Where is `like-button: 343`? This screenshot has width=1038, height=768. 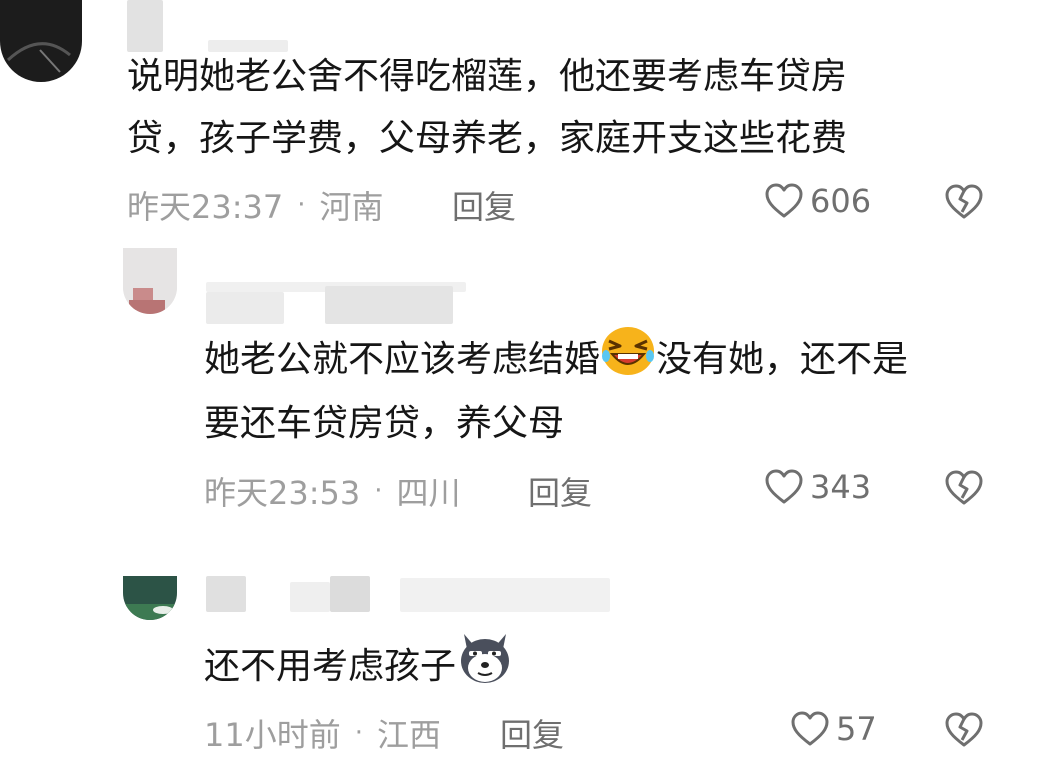 like-button: 343 is located at coordinates (817, 487).